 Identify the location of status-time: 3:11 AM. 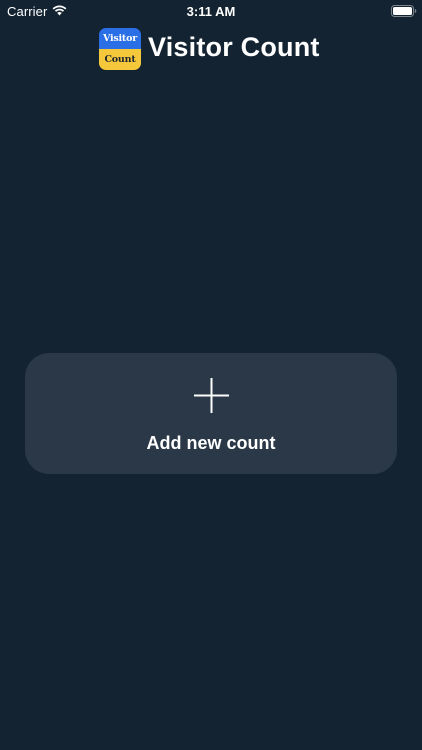
(211, 11).